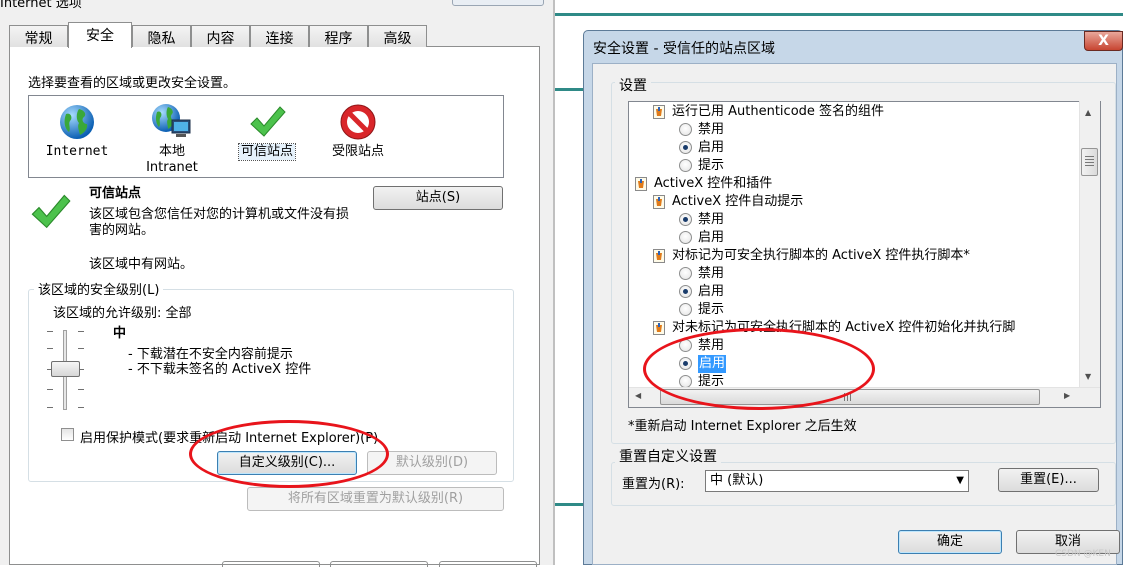  I want to click on restart-note: *重新启动 Internet Explorer 之后生效, so click(742, 426).